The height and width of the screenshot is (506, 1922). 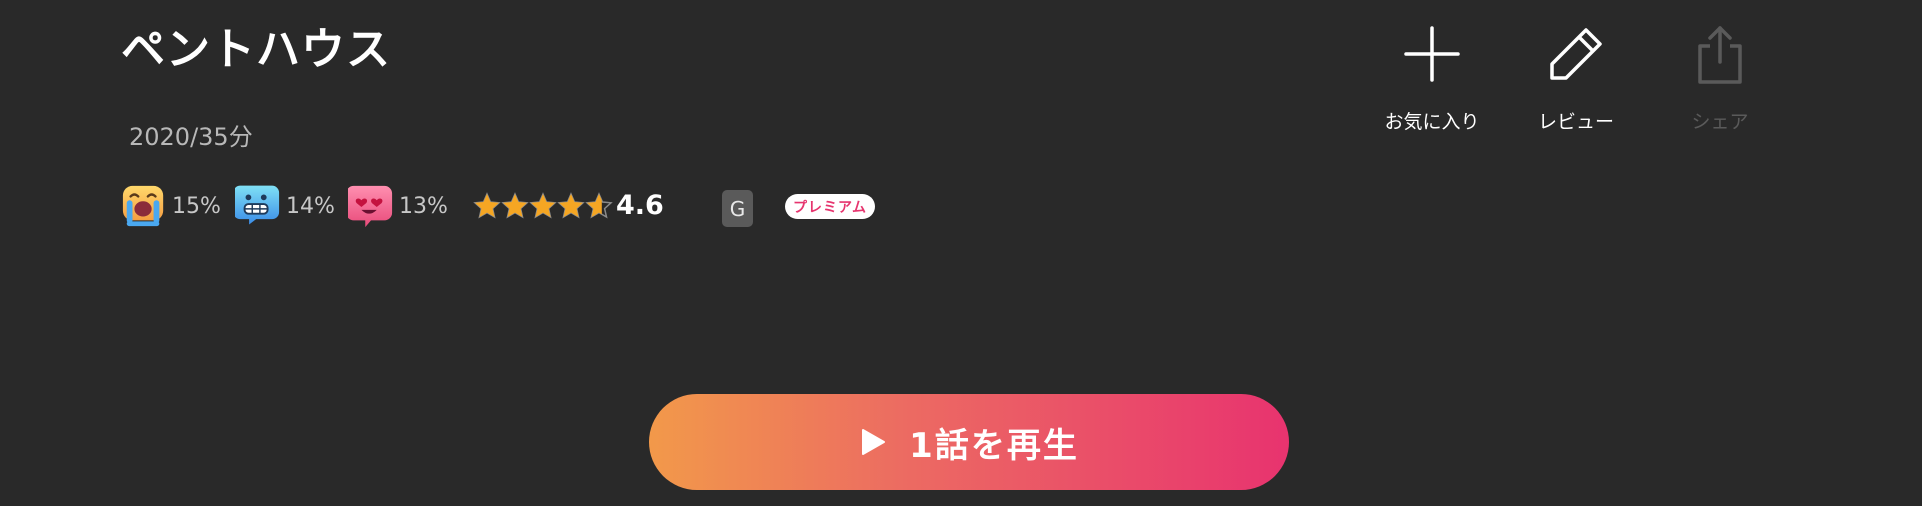 I want to click on play-icon, so click(x=874, y=442).